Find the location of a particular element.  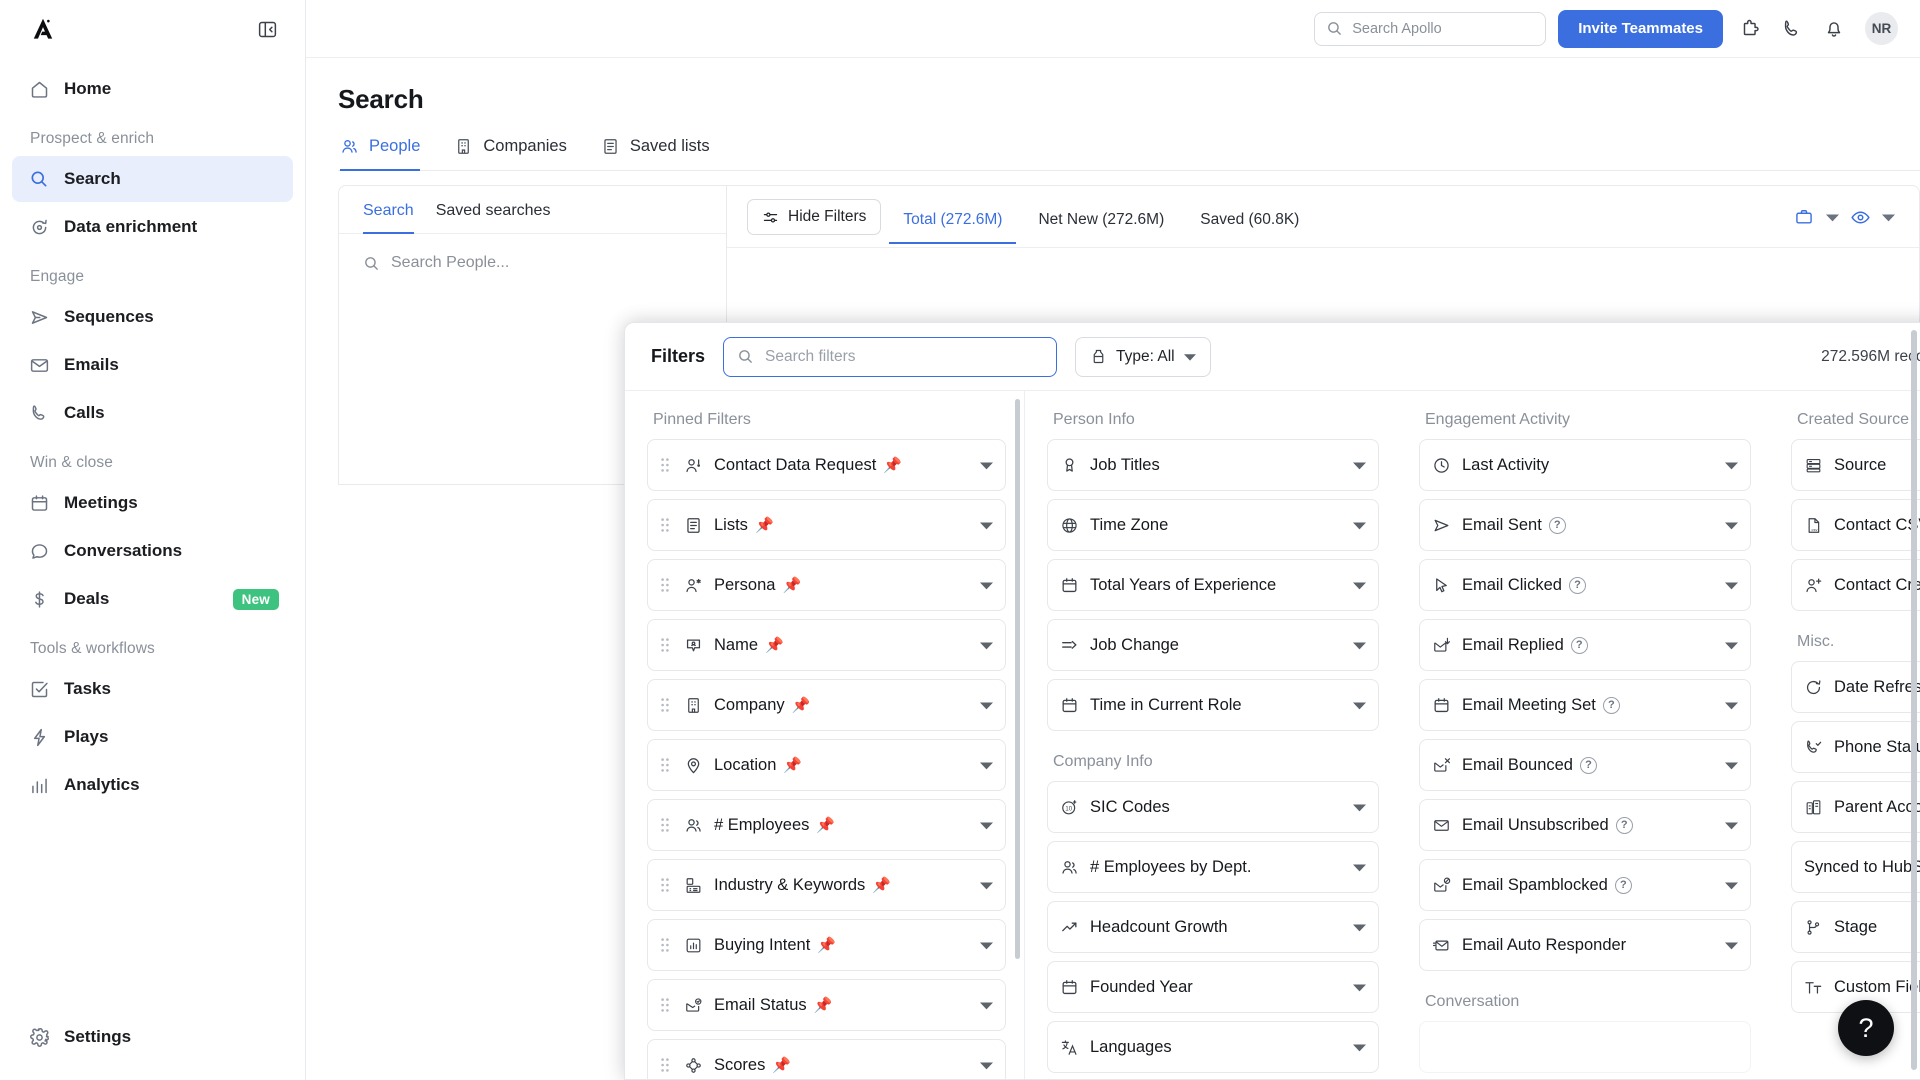

filter-row-scores: Scores 📌 is located at coordinates (826, 1059).